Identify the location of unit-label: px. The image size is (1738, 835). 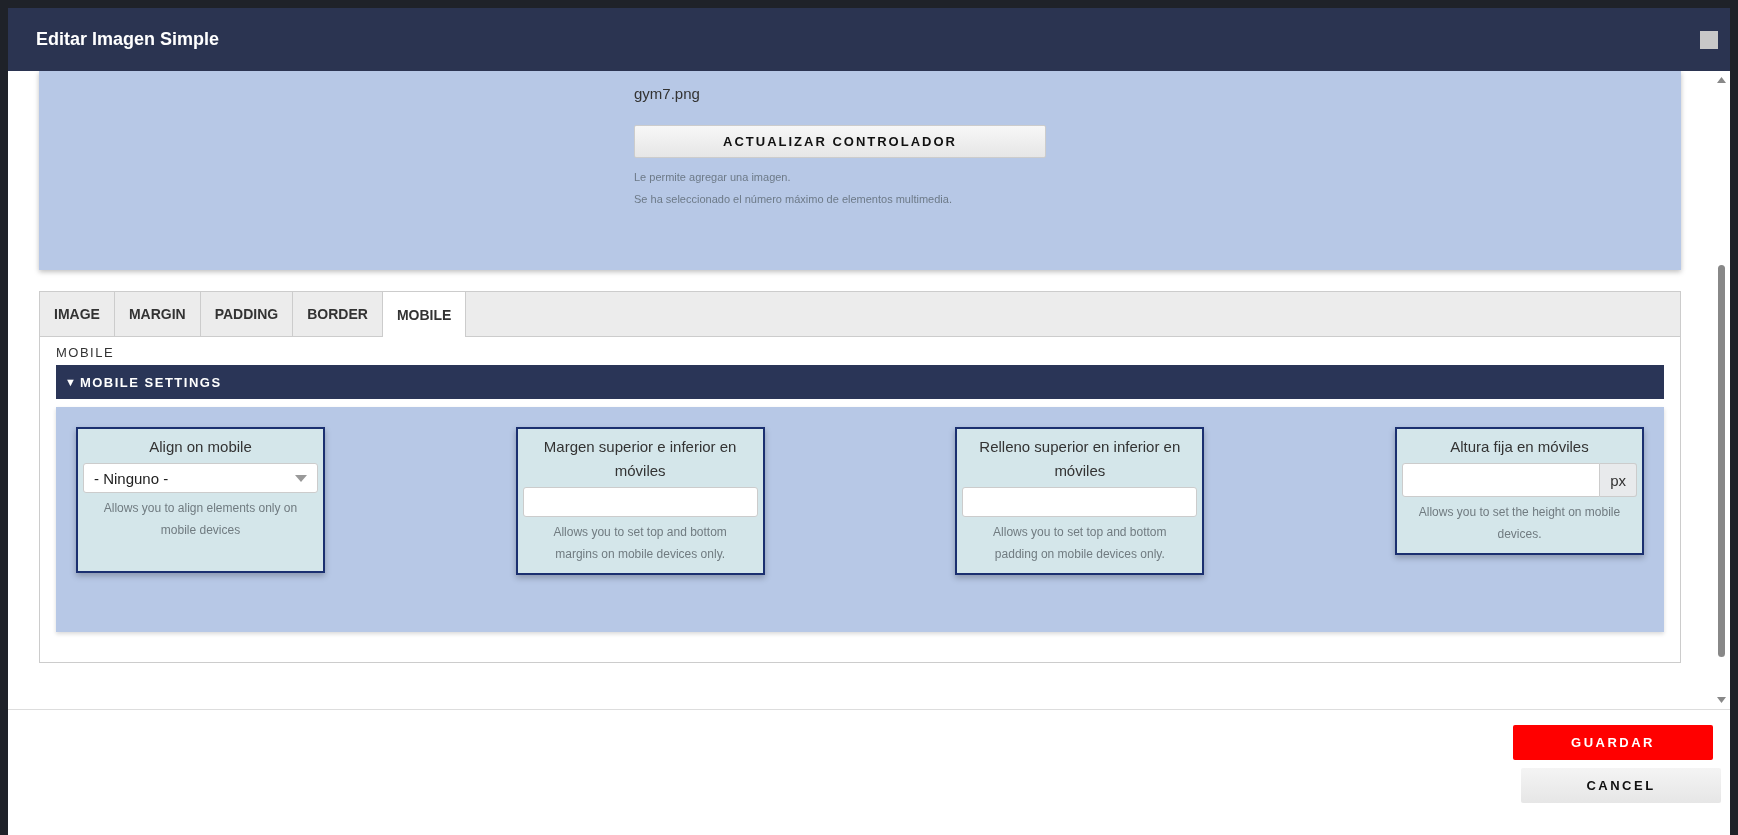
(1618, 480).